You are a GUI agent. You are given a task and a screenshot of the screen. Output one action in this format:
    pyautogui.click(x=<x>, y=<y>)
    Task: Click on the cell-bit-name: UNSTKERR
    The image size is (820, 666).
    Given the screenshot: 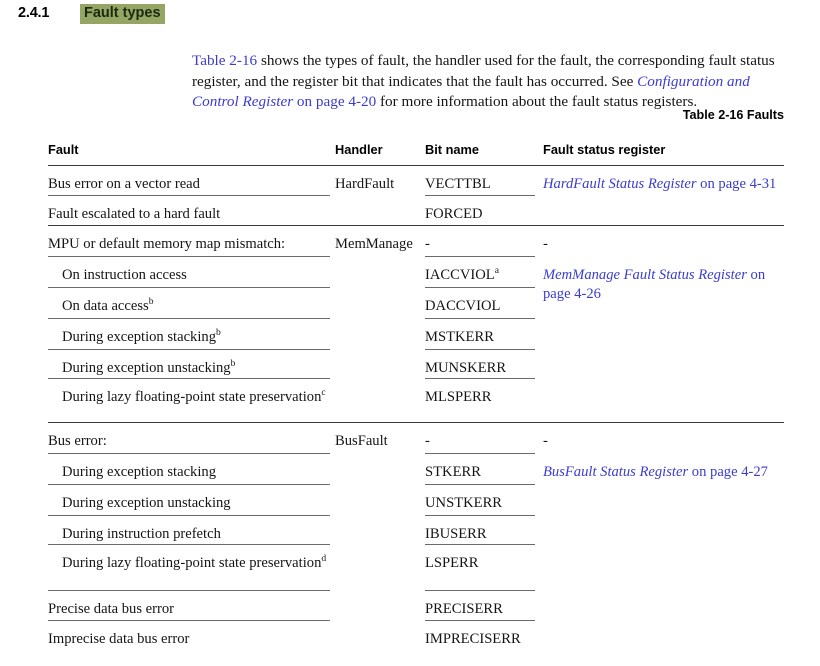 What is the action you would take?
    pyautogui.click(x=464, y=503)
    